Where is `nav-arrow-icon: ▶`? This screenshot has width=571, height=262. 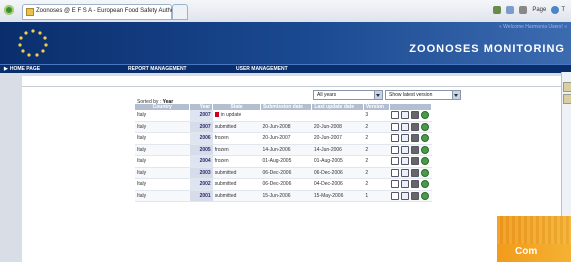
nav-arrow-icon: ▶ is located at coordinates (6, 69).